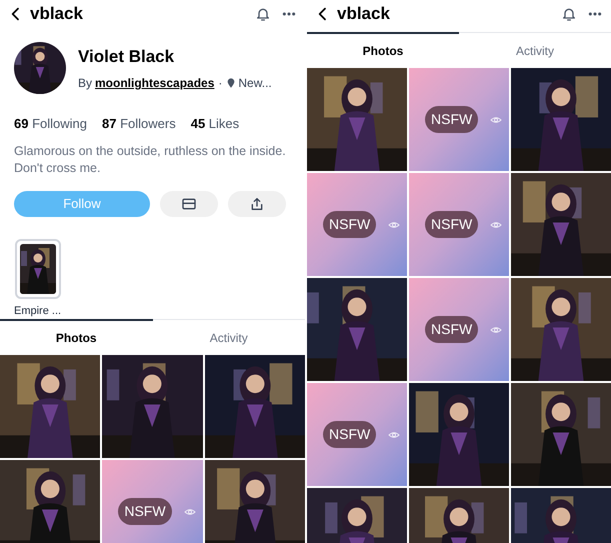 This screenshot has height=543, width=611. Describe the element at coordinates (127, 57) in the screenshot. I see `profile-name: Violet Black` at that location.